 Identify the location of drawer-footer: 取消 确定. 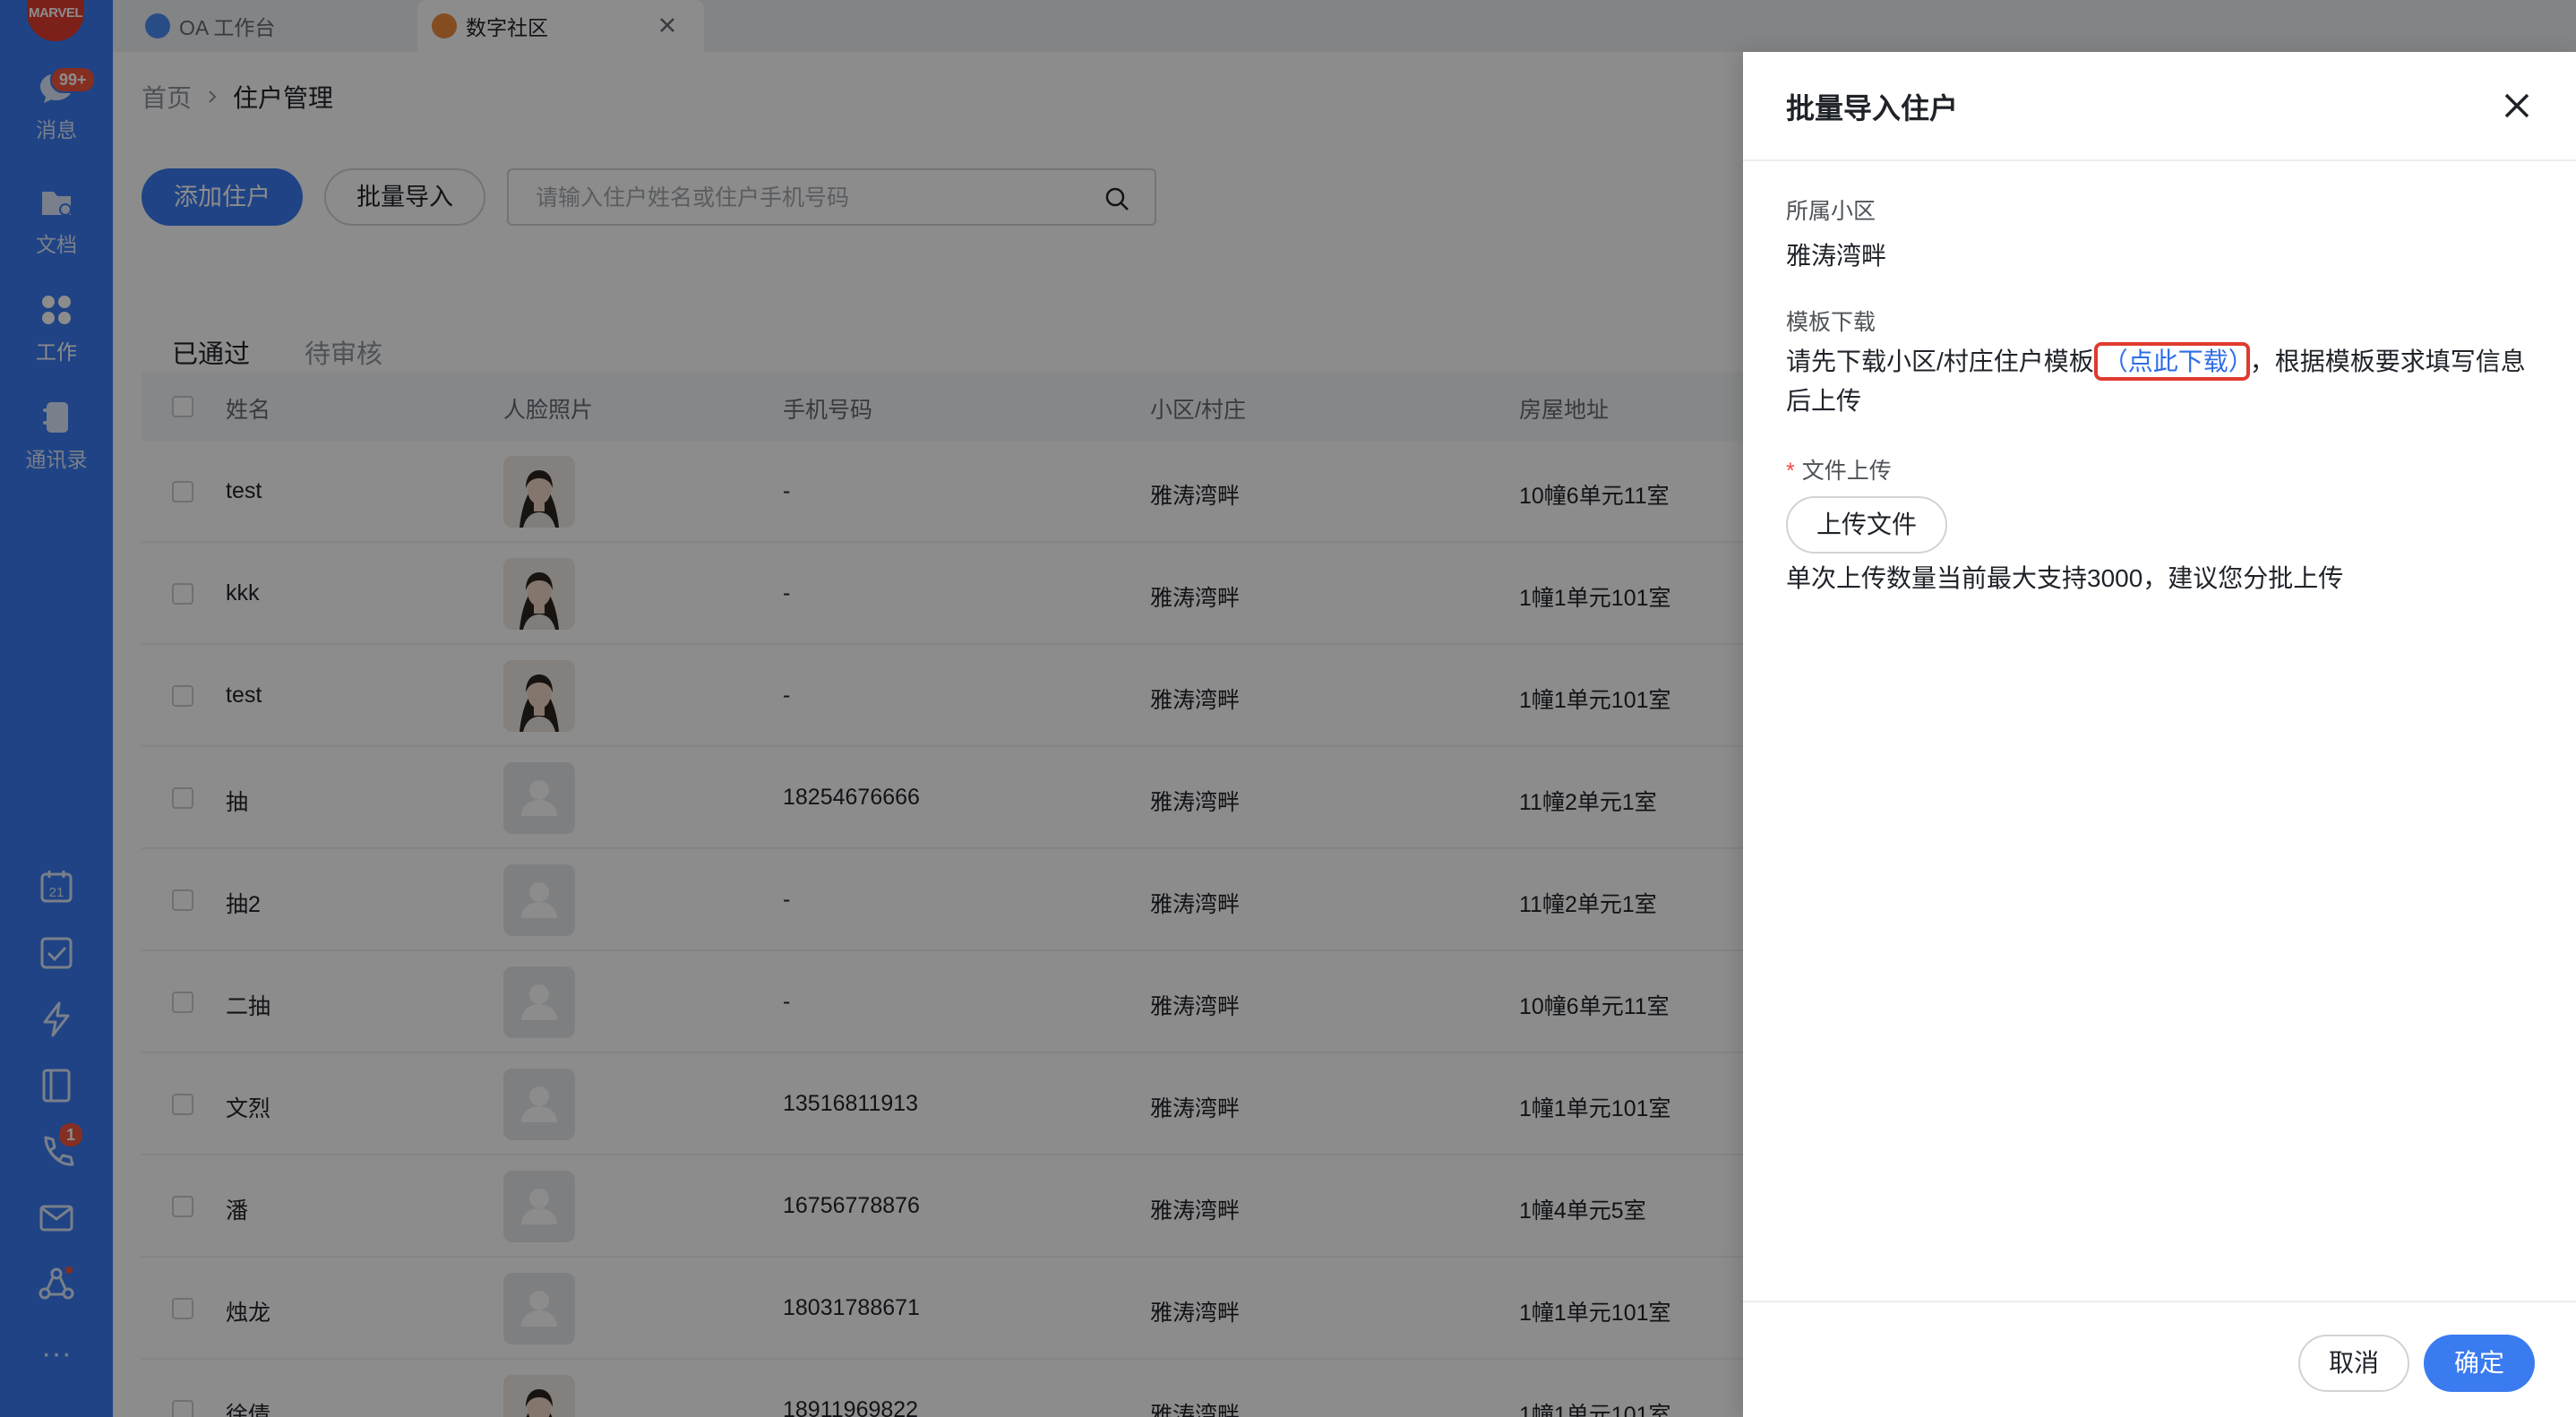
(2159, 1359).